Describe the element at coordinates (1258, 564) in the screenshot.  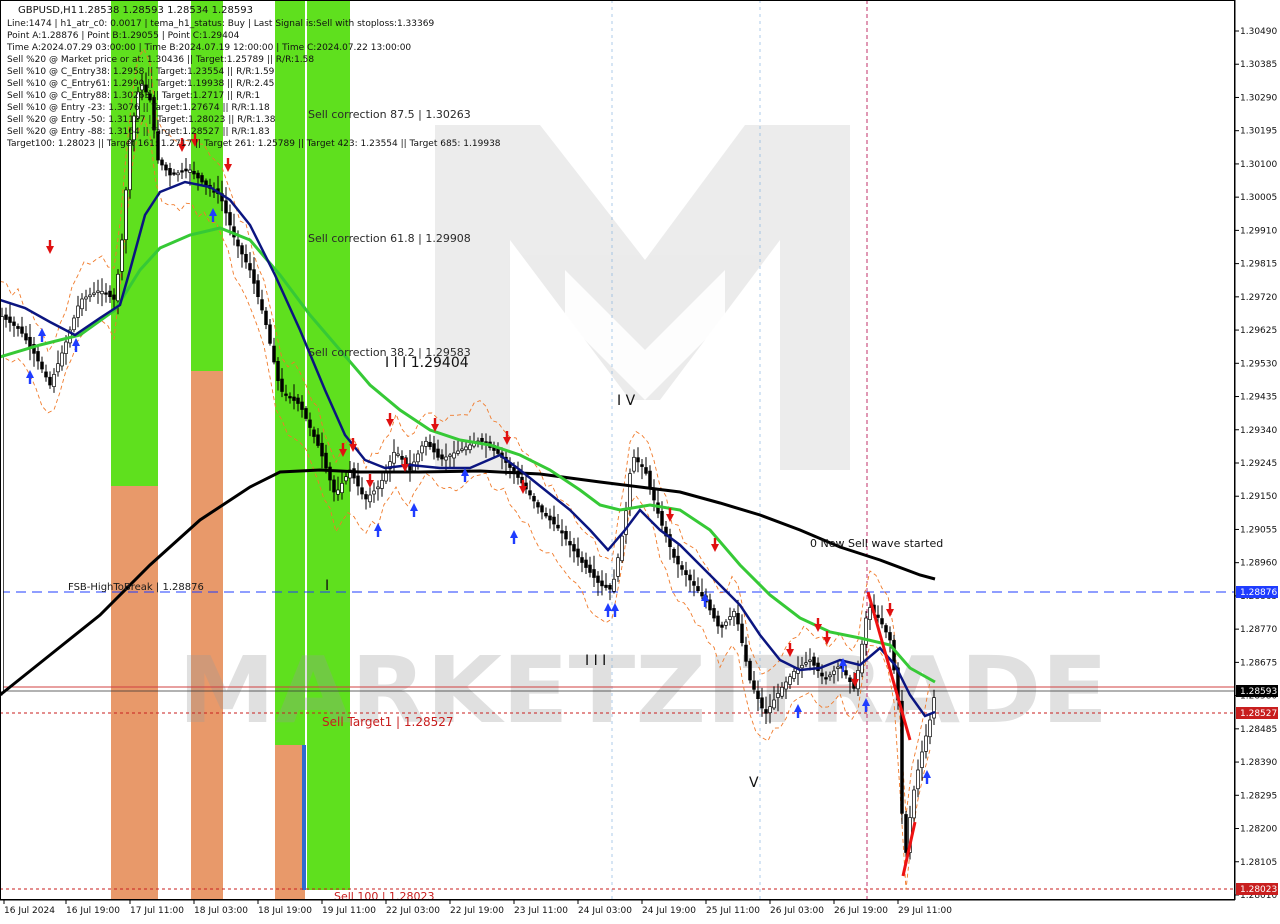
I see `price-tick-label: 1.28960` at that location.